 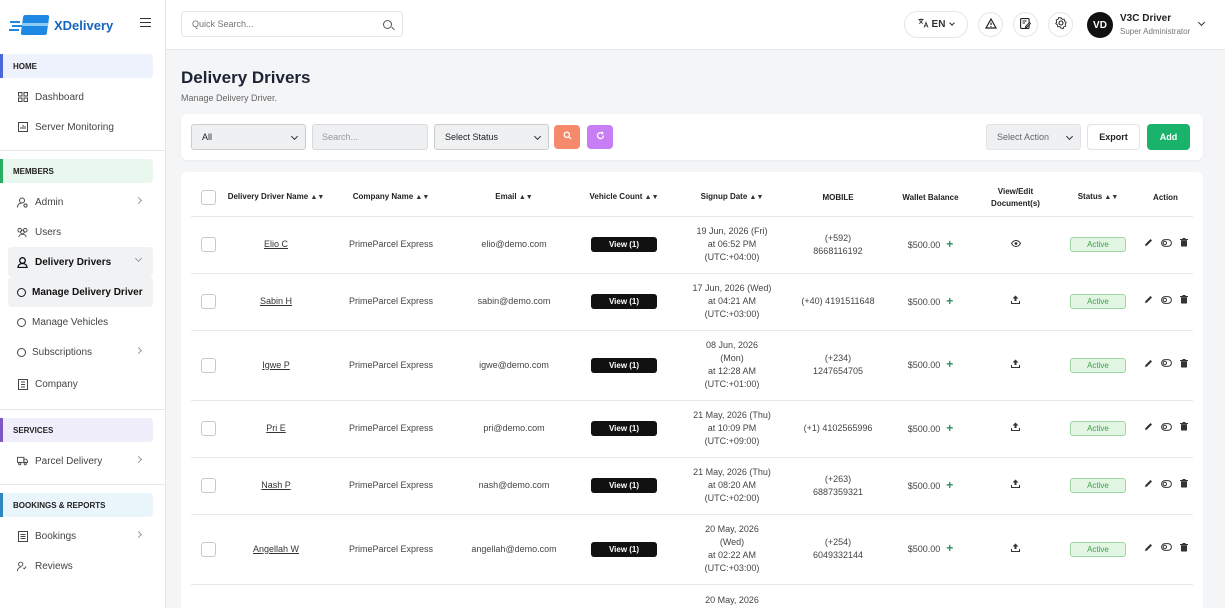 I want to click on quick-search, so click(x=292, y=24).